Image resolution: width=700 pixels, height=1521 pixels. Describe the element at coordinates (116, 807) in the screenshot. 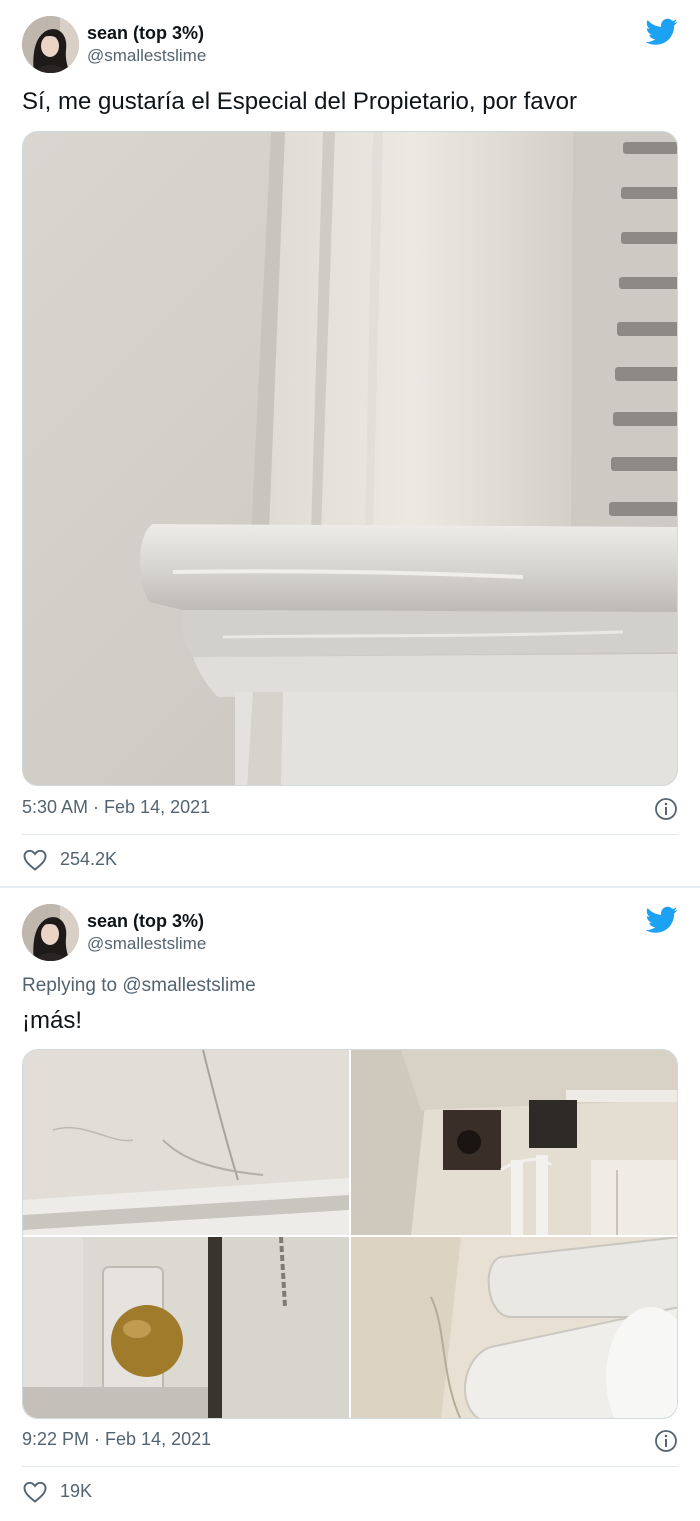

I see `tweet-timestamp: 5:30 AM · Feb 14, 2021` at that location.